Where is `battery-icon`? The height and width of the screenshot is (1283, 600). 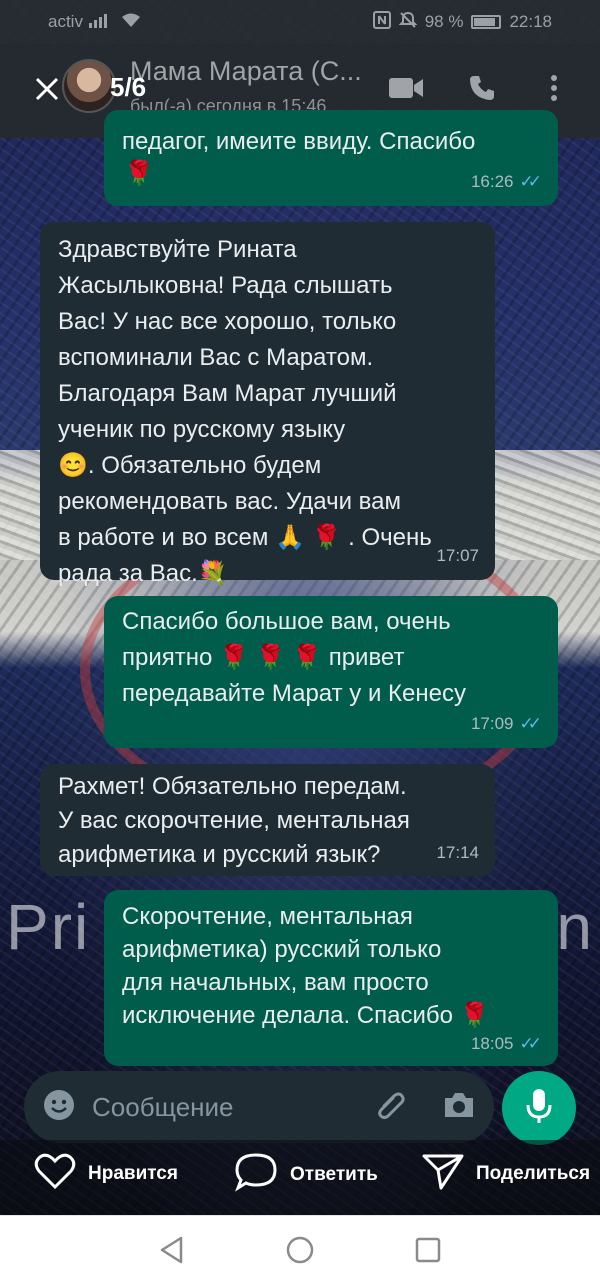 battery-icon is located at coordinates (486, 22).